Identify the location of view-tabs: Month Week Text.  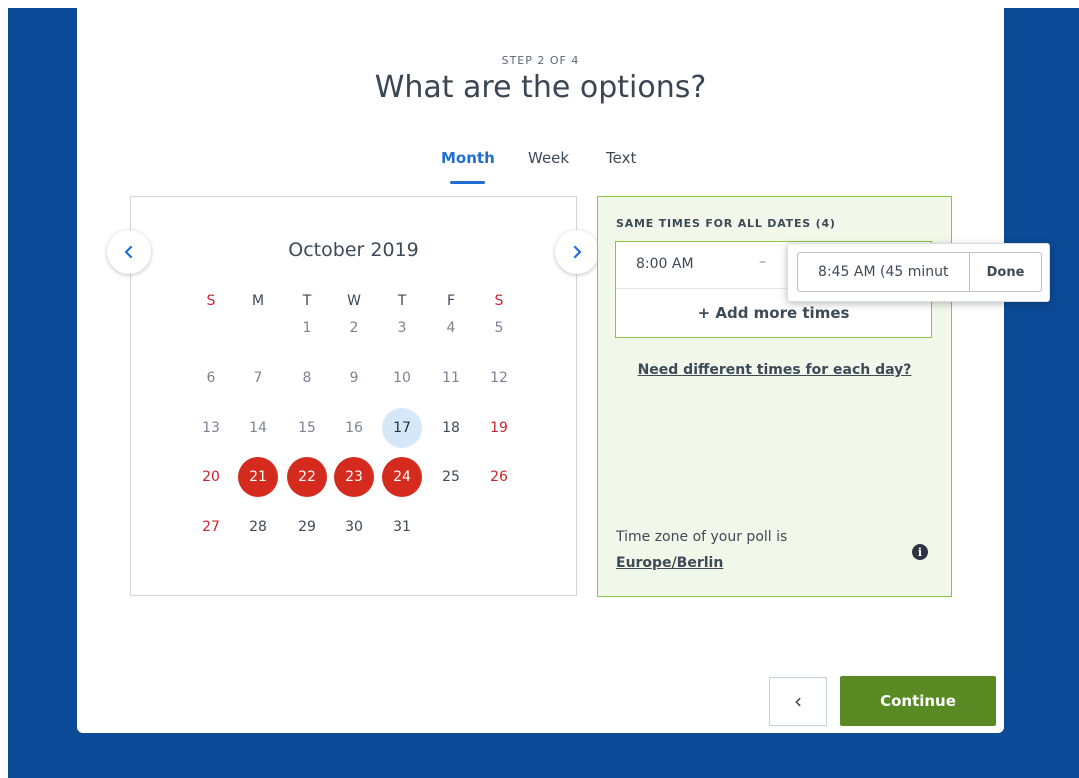
(540, 169).